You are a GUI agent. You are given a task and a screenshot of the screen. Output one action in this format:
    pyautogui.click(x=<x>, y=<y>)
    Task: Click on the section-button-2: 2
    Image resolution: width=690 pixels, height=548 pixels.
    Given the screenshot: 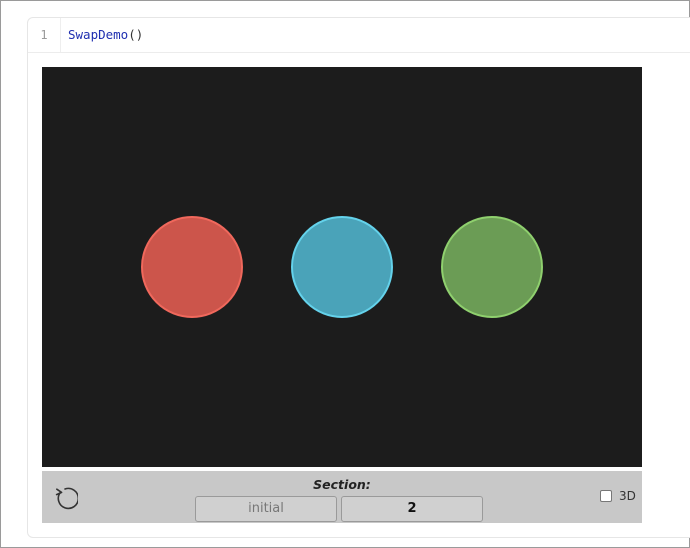 What is the action you would take?
    pyautogui.click(x=412, y=509)
    